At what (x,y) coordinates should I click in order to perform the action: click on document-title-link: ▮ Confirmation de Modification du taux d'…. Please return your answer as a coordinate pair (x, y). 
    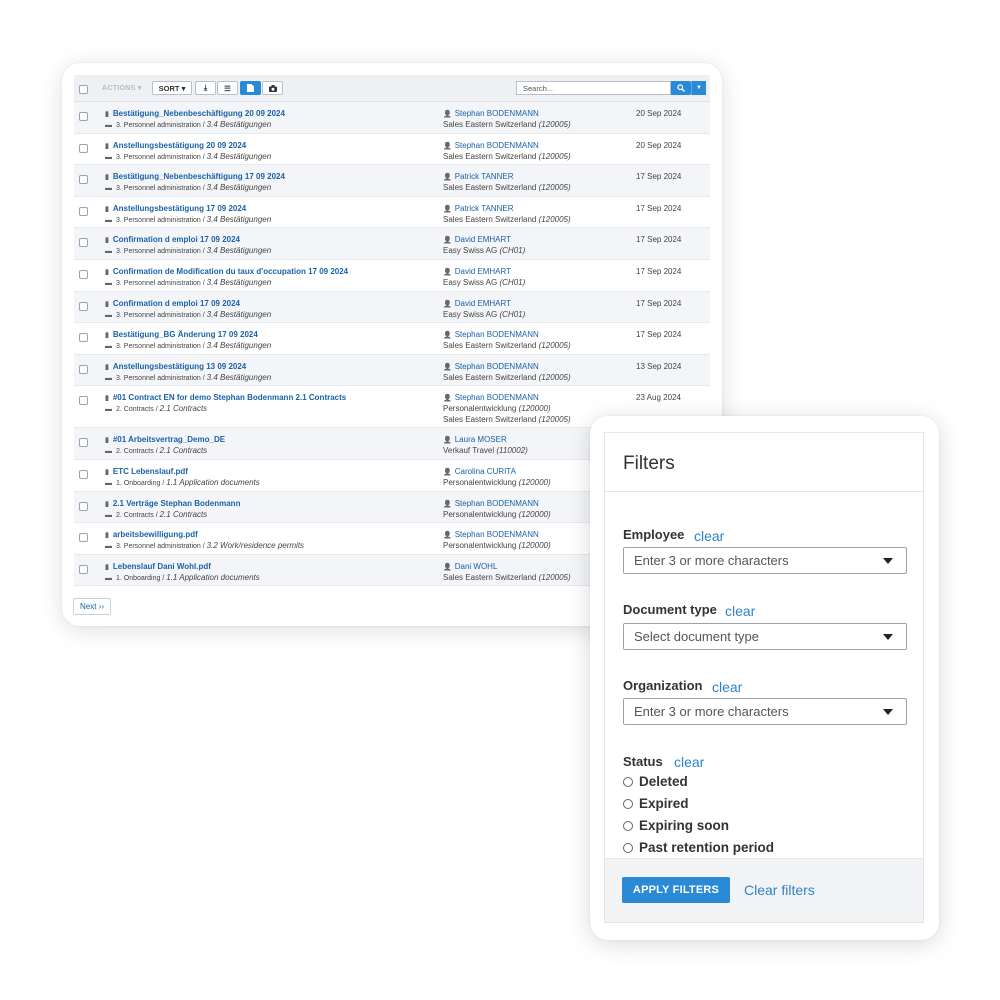
    Looking at the image, I should click on (226, 271).